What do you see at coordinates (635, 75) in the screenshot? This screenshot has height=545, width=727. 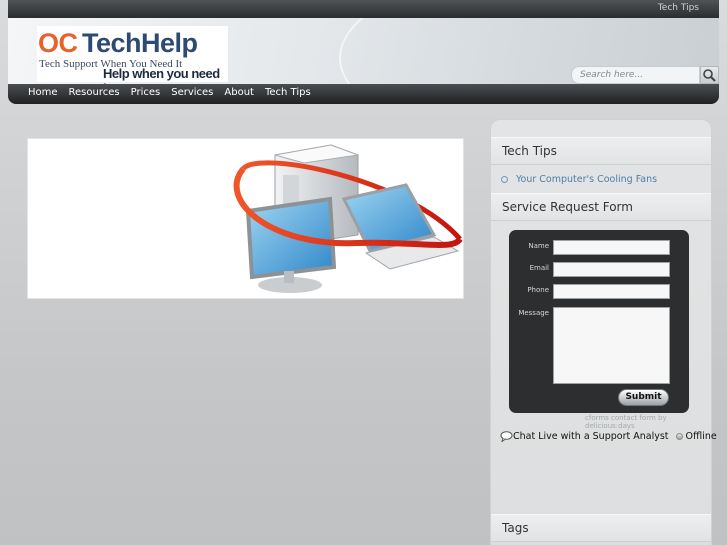 I see `search-input` at bounding box center [635, 75].